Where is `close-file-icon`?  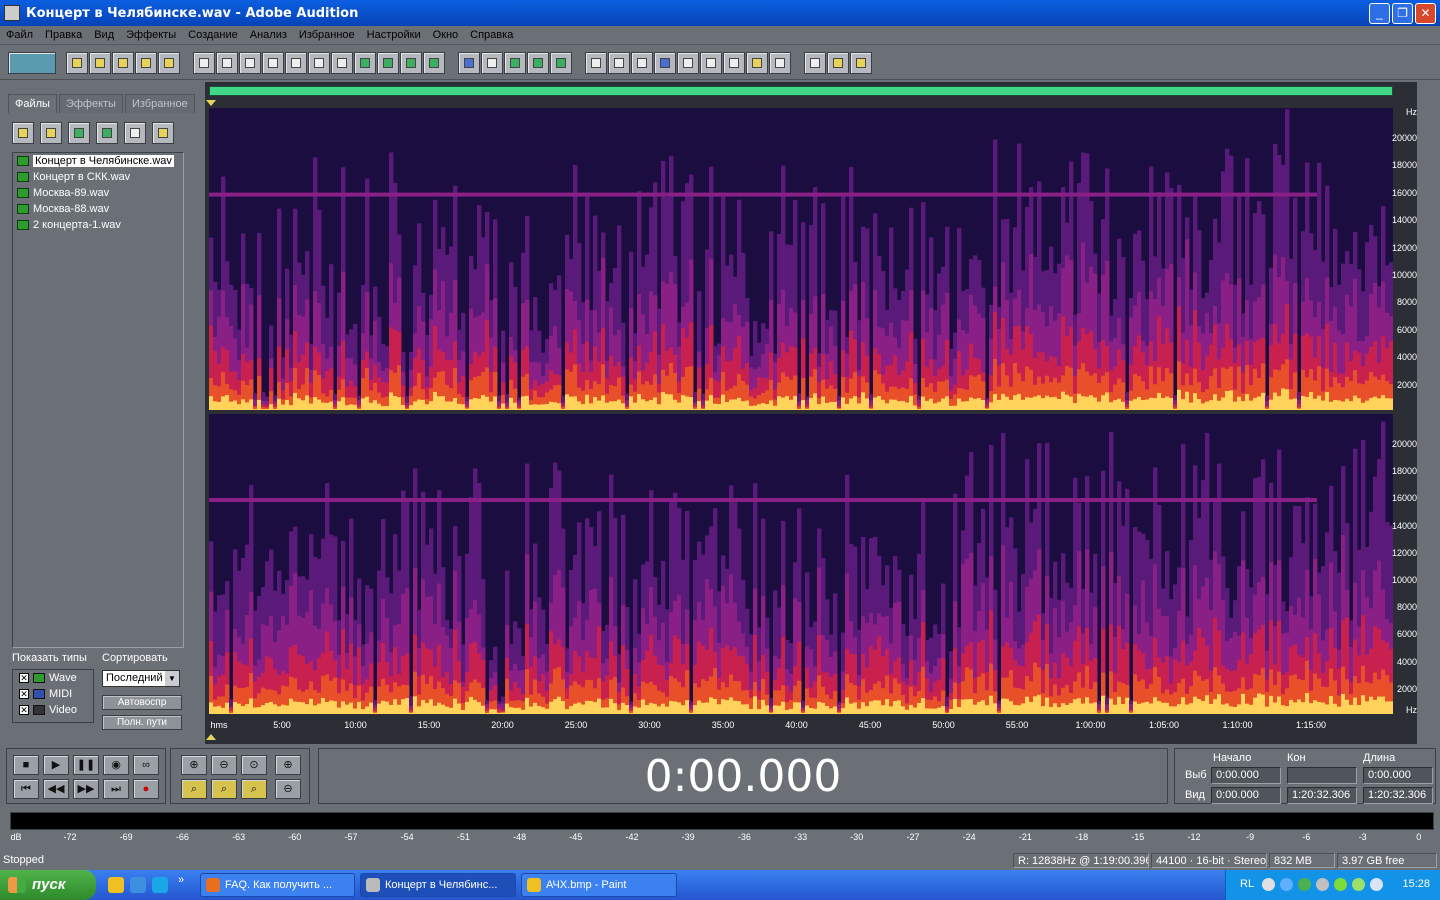
close-file-icon is located at coordinates (169, 63).